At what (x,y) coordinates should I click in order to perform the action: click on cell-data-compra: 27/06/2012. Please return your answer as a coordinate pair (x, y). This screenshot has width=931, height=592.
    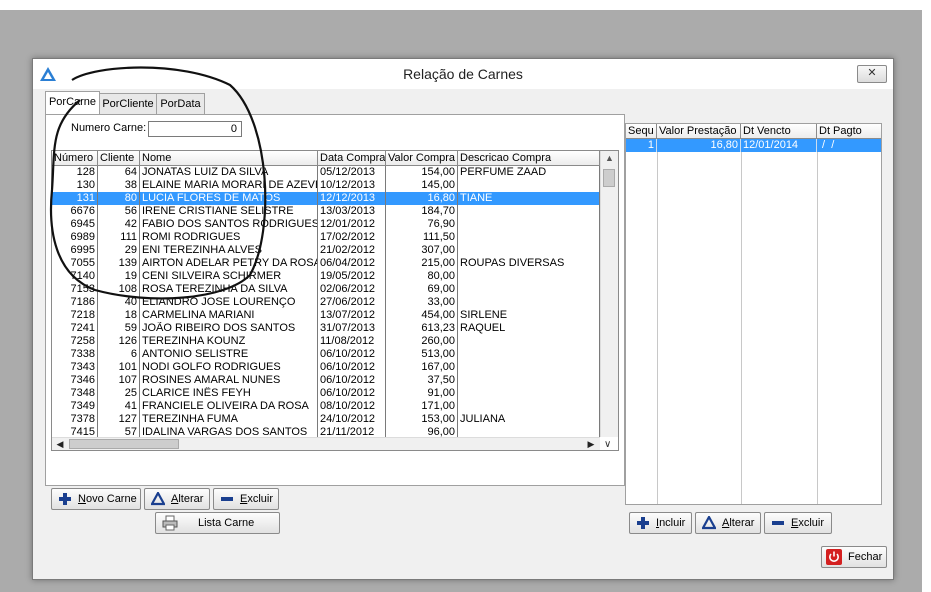
    Looking at the image, I should click on (352, 302).